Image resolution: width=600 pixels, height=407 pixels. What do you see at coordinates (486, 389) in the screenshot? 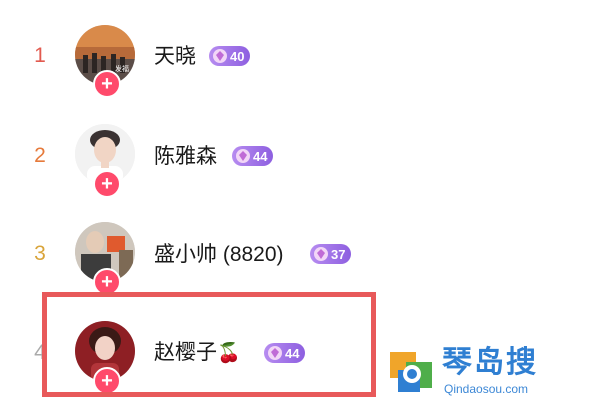
I see `watermark-url: Qindaosou.com` at bounding box center [486, 389].